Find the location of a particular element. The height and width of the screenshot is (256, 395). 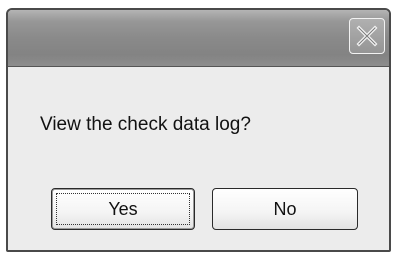

yes-button: Yes is located at coordinates (123, 209).